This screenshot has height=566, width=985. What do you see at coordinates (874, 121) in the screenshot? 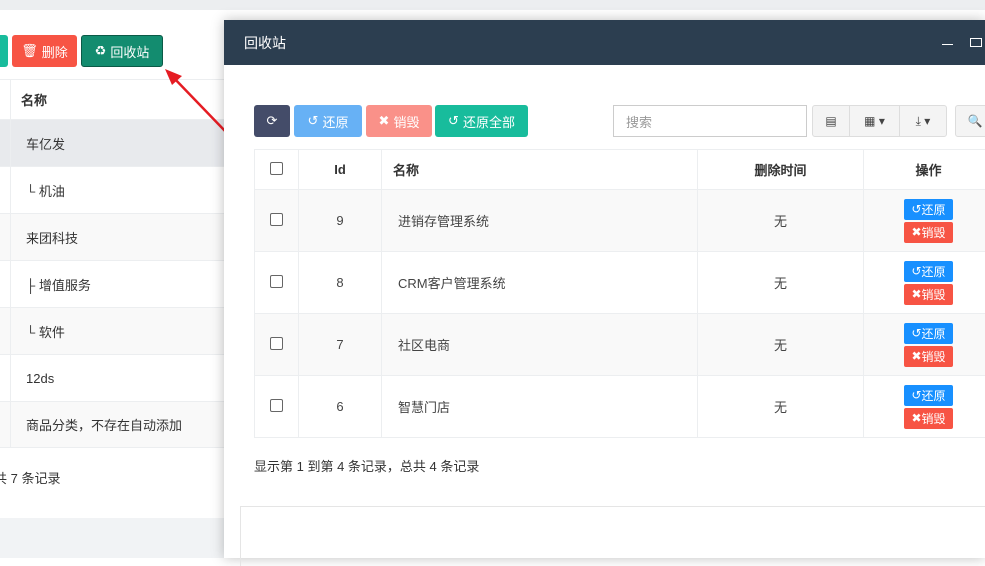
I see `columns-dropdown-button: ▦ ▾` at bounding box center [874, 121].